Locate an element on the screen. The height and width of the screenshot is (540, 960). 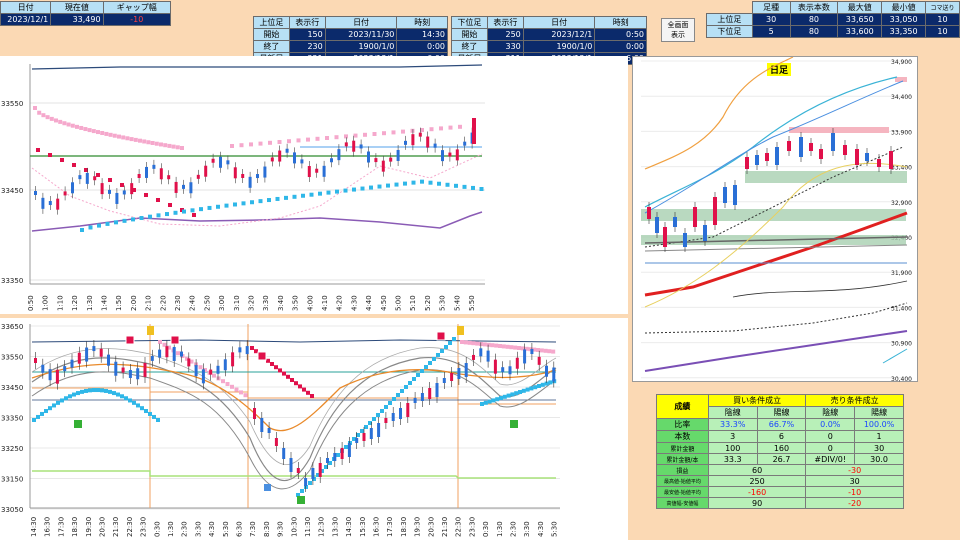
upper-row-cell: 150 is located at coordinates (307, 34).